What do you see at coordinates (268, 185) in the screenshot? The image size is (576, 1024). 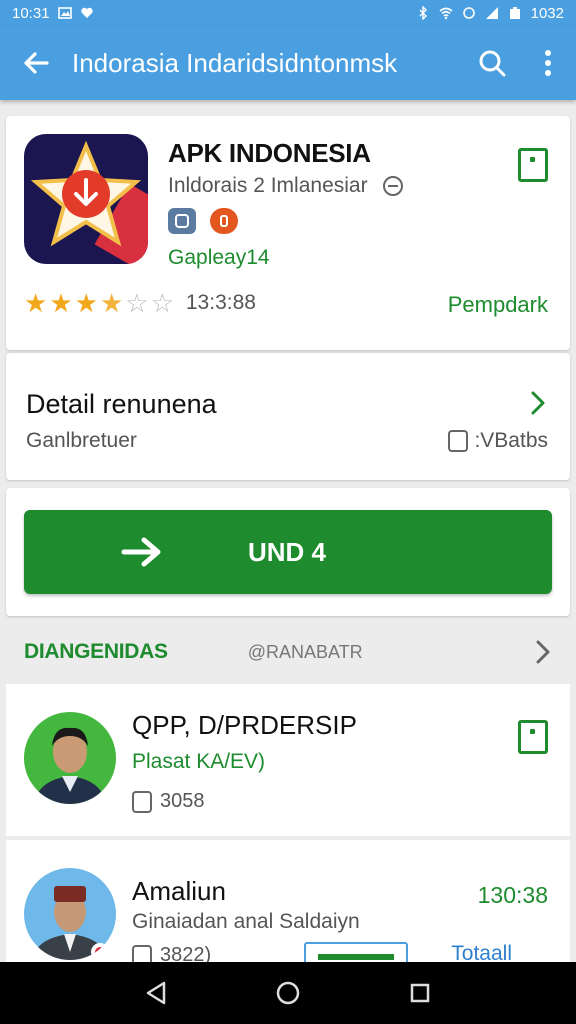 I see `app-subtitle: Inldorais 2 Imlanesiar` at bounding box center [268, 185].